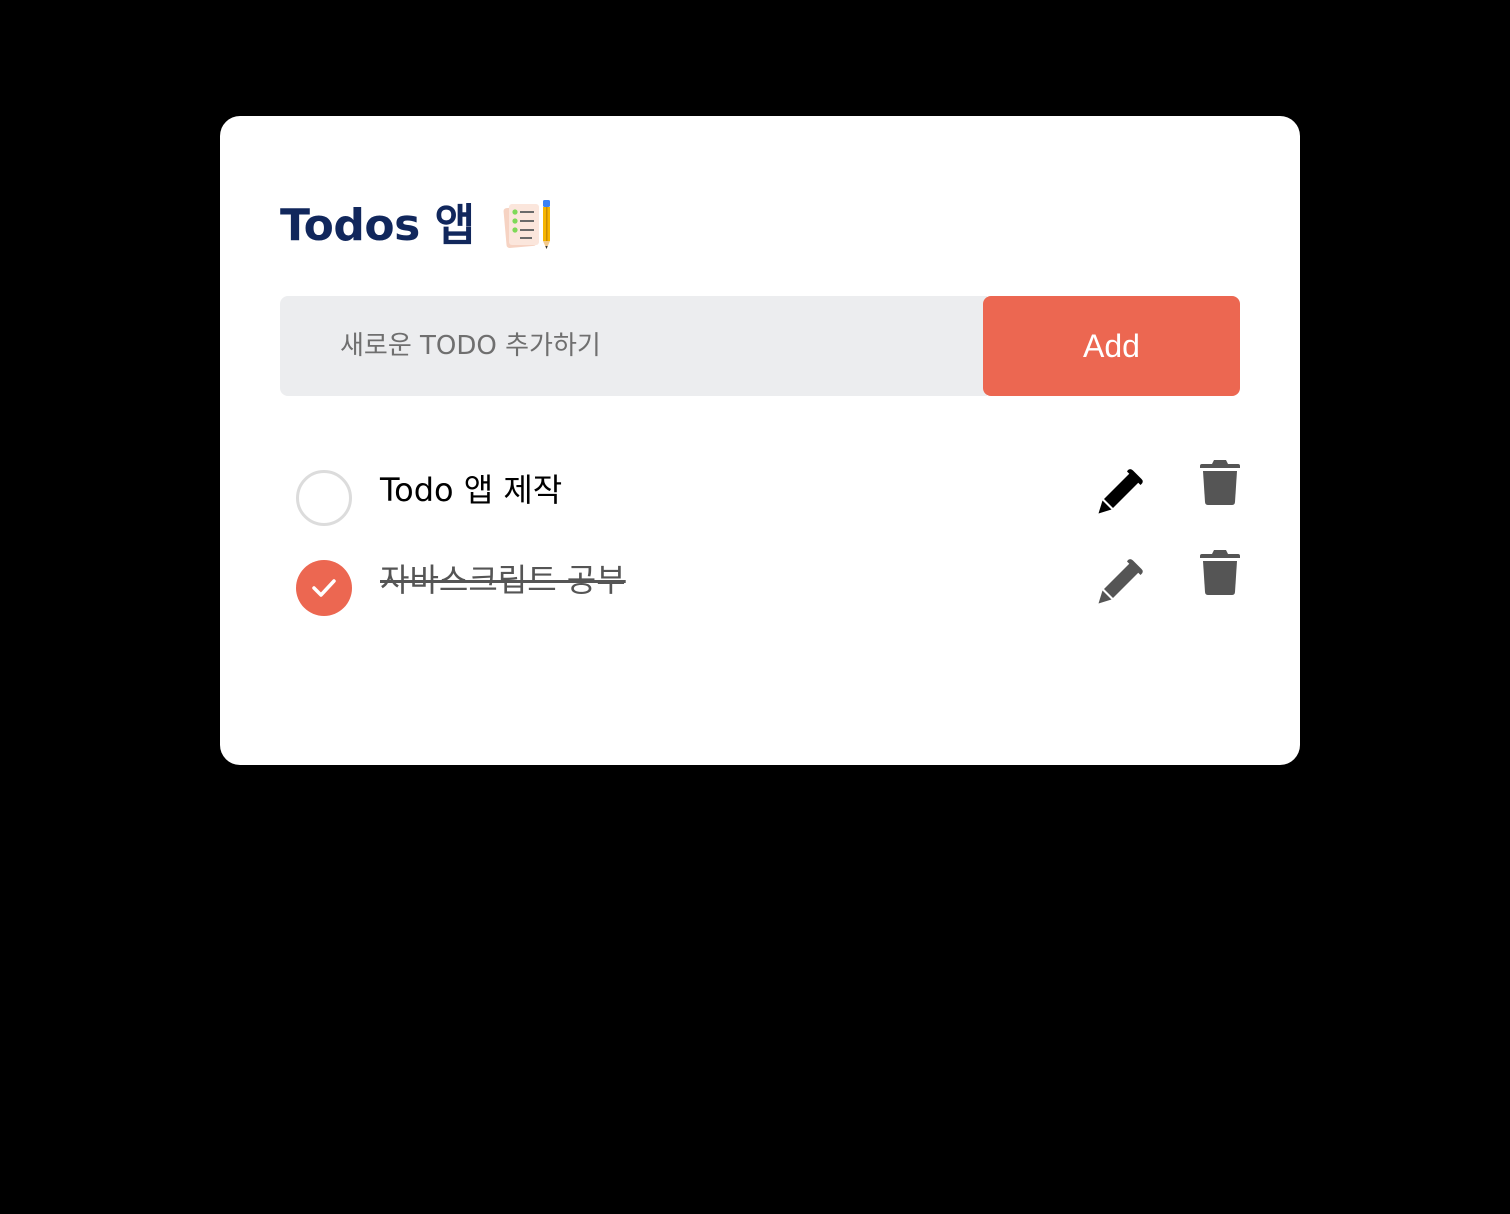  What do you see at coordinates (526, 224) in the screenshot?
I see `notepad-pencil-icon` at bounding box center [526, 224].